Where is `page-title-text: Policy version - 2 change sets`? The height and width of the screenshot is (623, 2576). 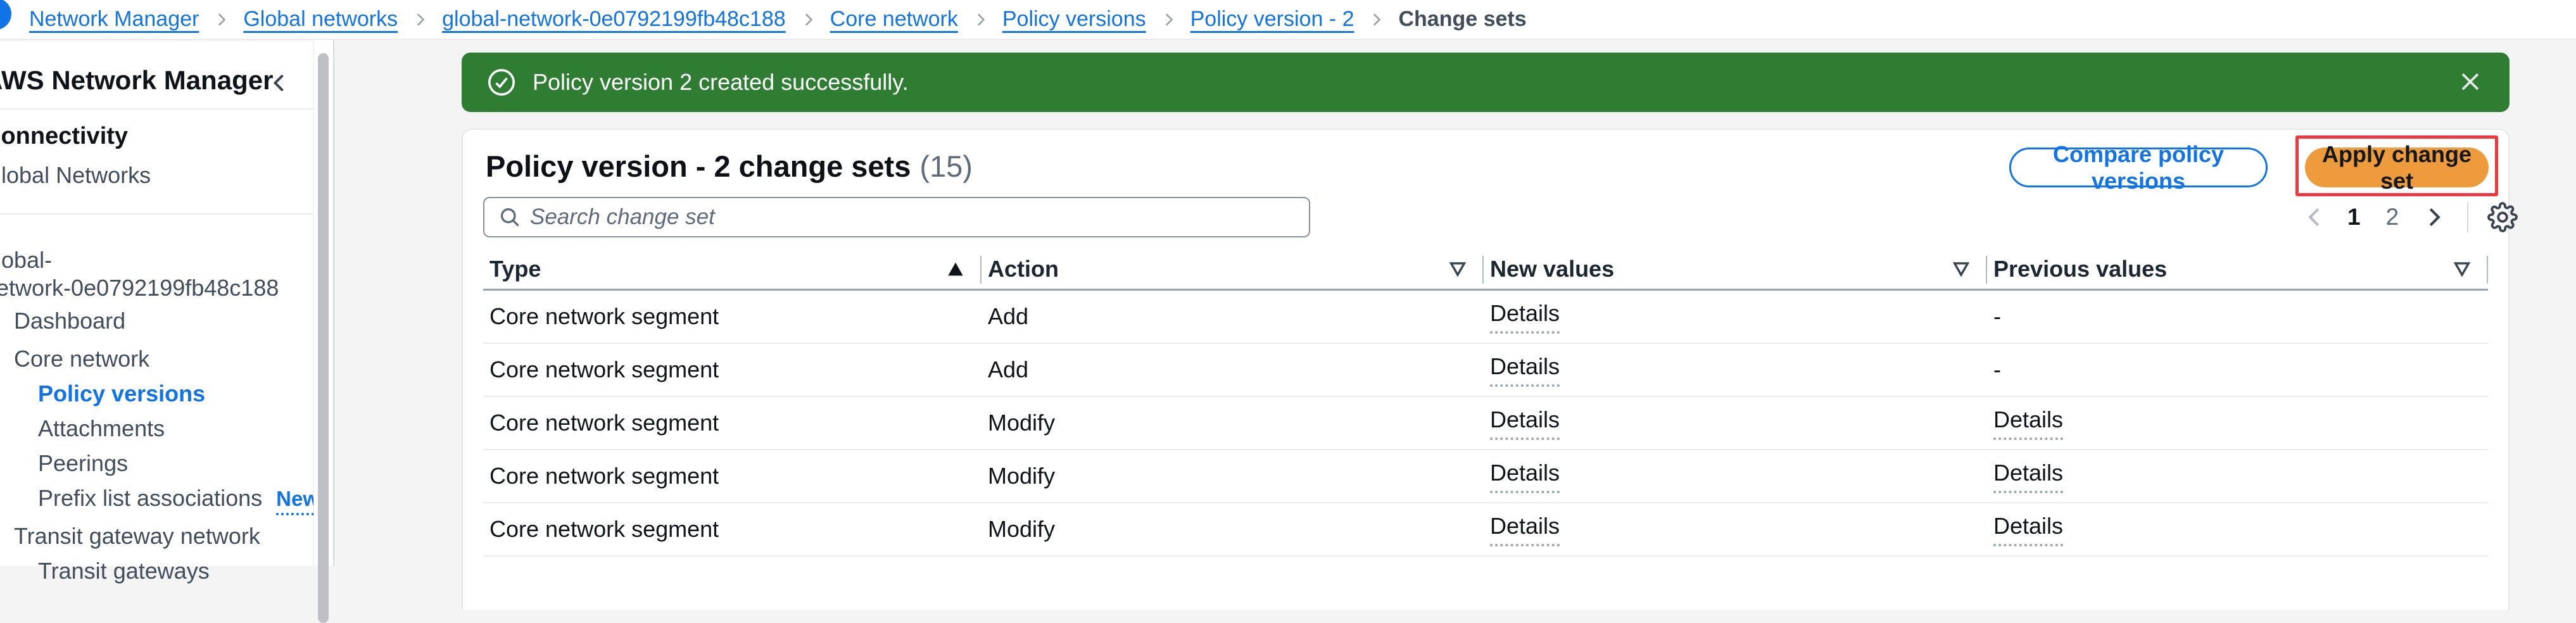
page-title-text: Policy version - 2 change sets is located at coordinates (698, 166).